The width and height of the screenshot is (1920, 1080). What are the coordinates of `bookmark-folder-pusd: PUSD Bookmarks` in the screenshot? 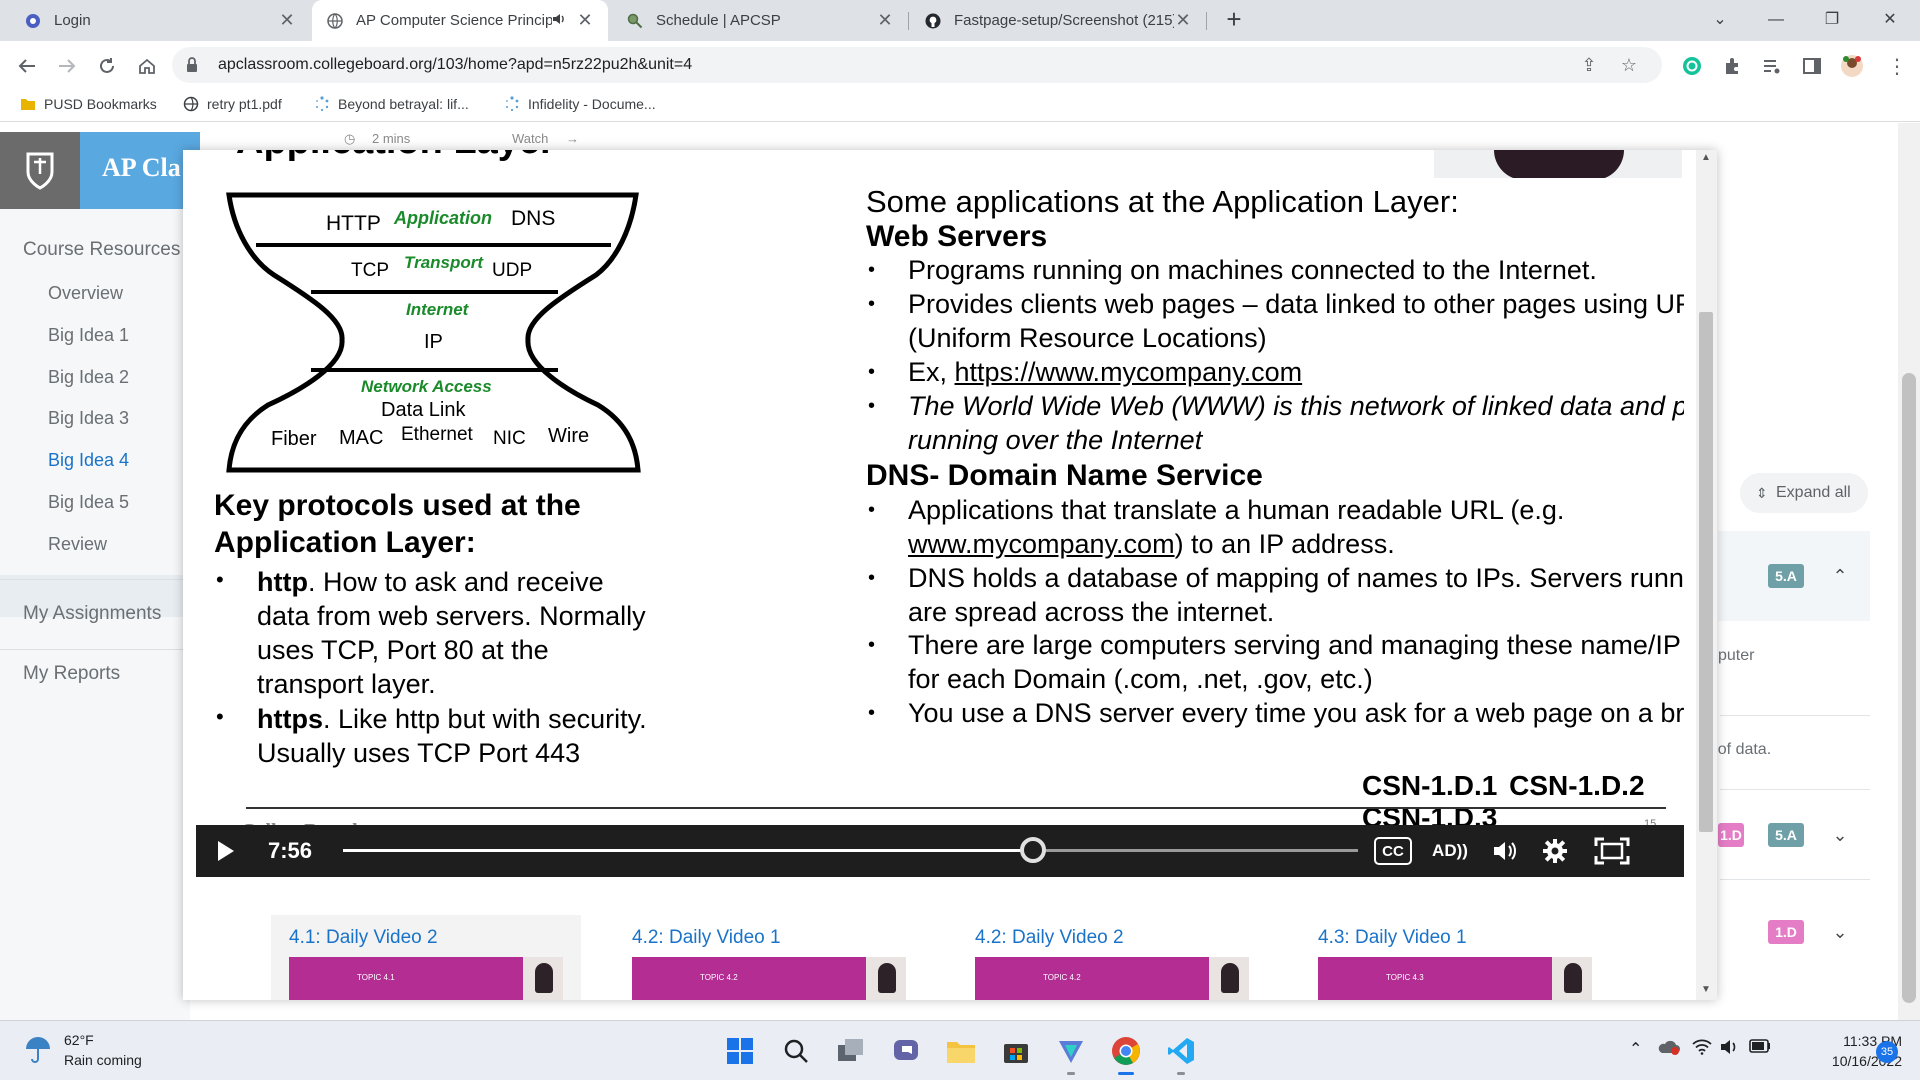 It's located at (88, 104).